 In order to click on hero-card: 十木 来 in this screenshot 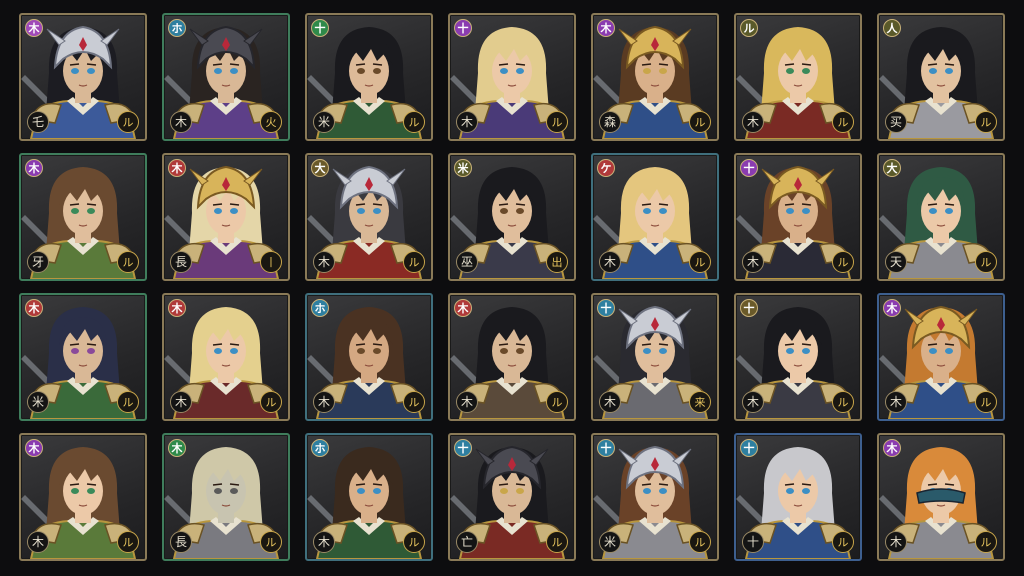, I will do `click(655, 357)`.